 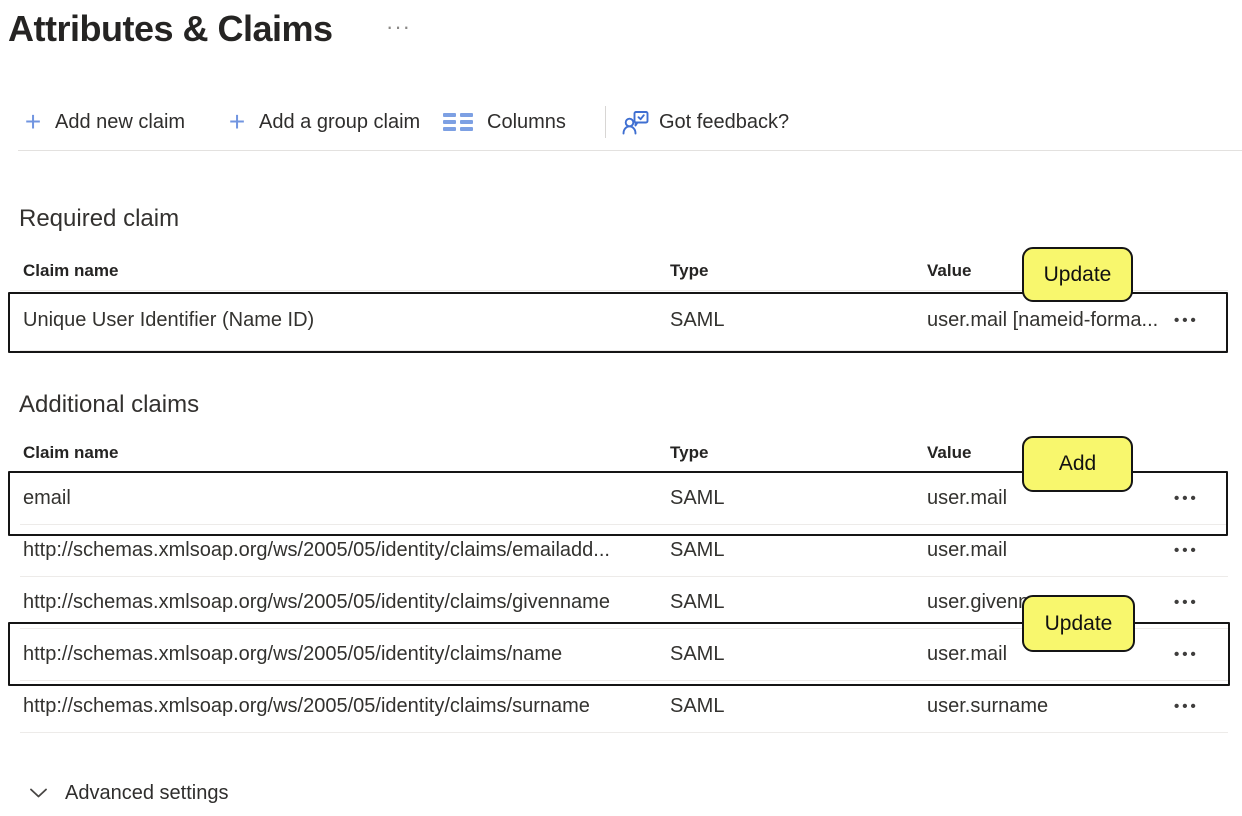 I want to click on claim-name-cell: email, so click(x=47, y=498).